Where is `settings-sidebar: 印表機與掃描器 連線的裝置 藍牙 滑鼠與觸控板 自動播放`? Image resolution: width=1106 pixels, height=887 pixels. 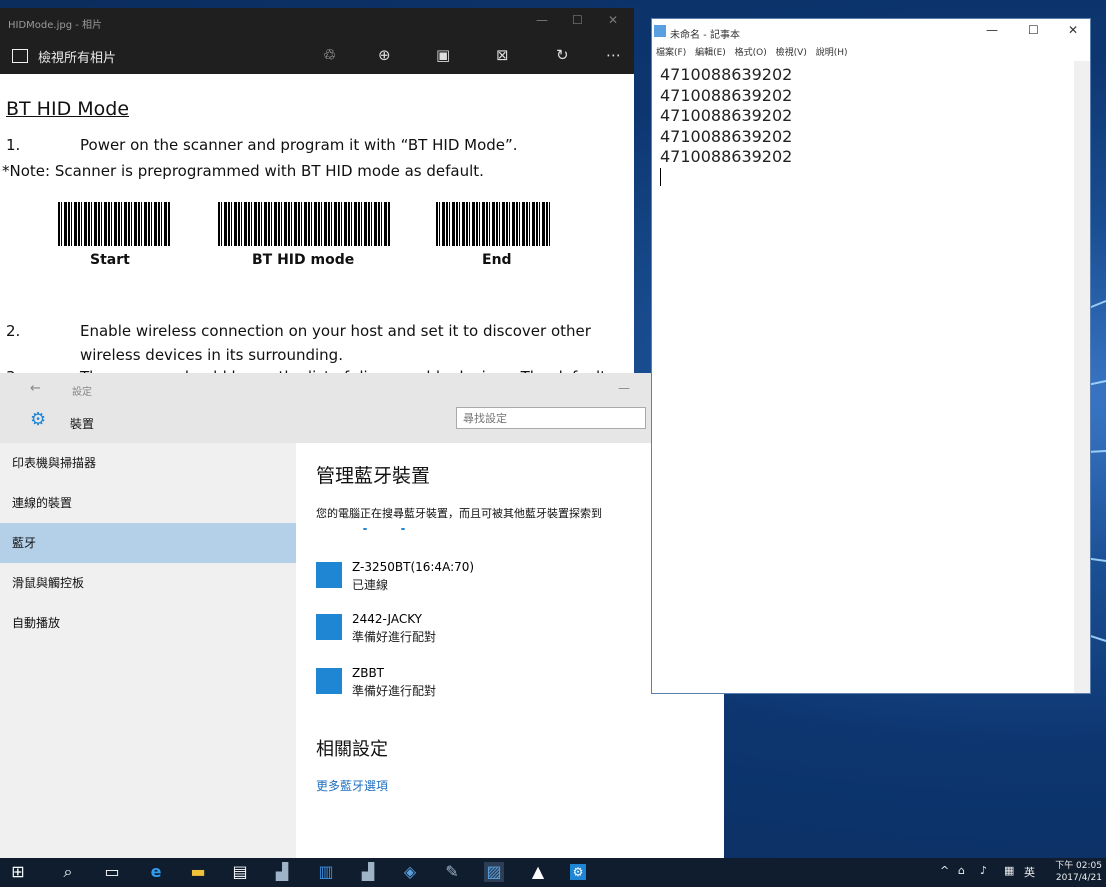
settings-sidebar: 印表機與掃描器 連線的裝置 藍牙 滑鼠與觸控板 自動播放 is located at coordinates (148, 650).